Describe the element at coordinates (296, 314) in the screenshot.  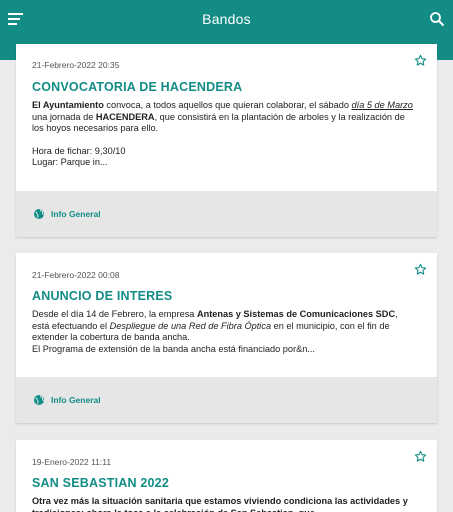
I see `body-bold-text: Antenas y Sistemas de Comunicaciones SDC` at that location.